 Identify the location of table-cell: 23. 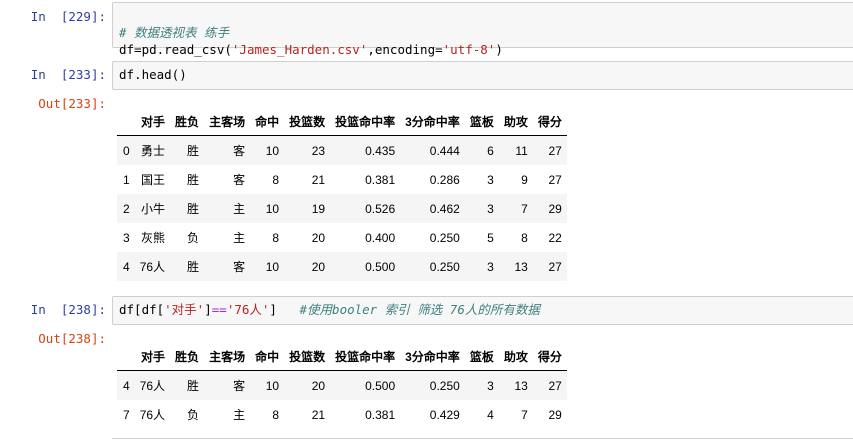
(318, 150).